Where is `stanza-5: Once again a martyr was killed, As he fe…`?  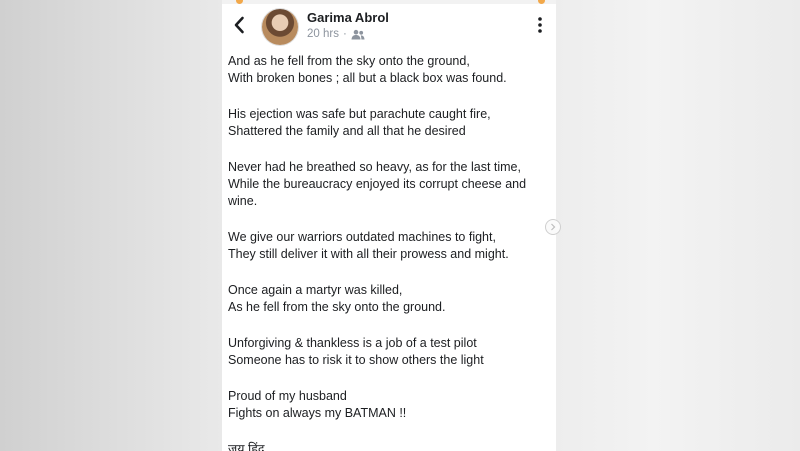
stanza-5: Once again a martyr was killed, As he fe… is located at coordinates (389, 299).